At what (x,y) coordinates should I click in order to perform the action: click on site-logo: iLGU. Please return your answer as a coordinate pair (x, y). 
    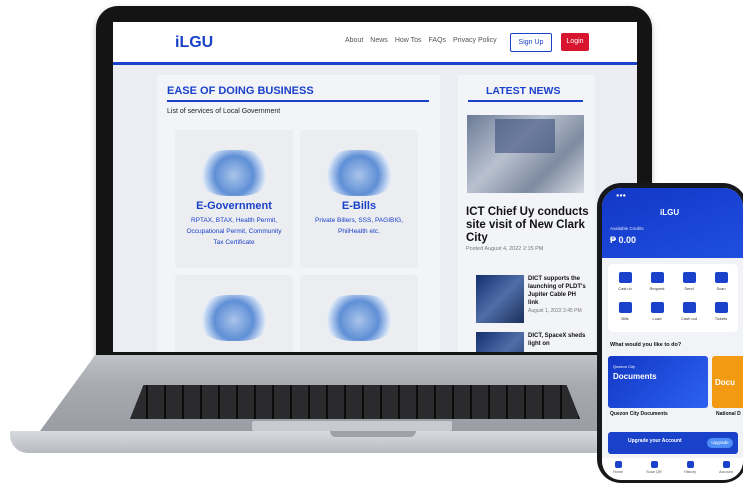
    Looking at the image, I should click on (194, 43).